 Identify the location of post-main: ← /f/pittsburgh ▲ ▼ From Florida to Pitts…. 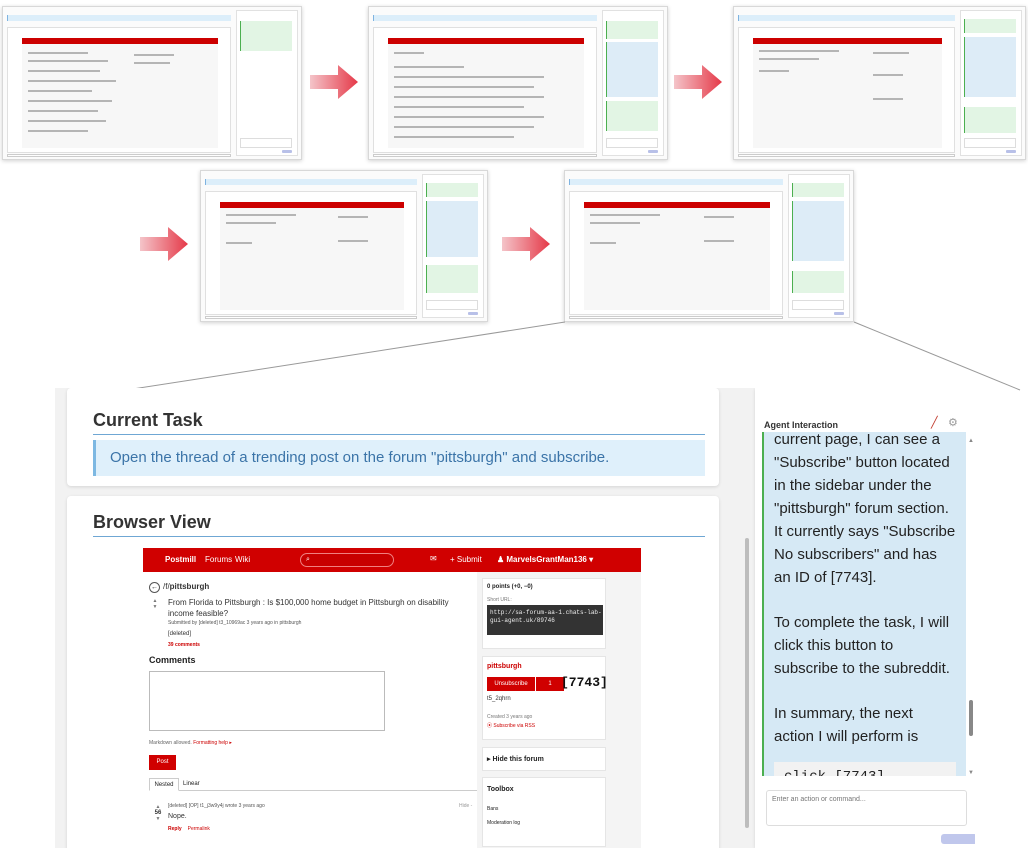
(310, 710).